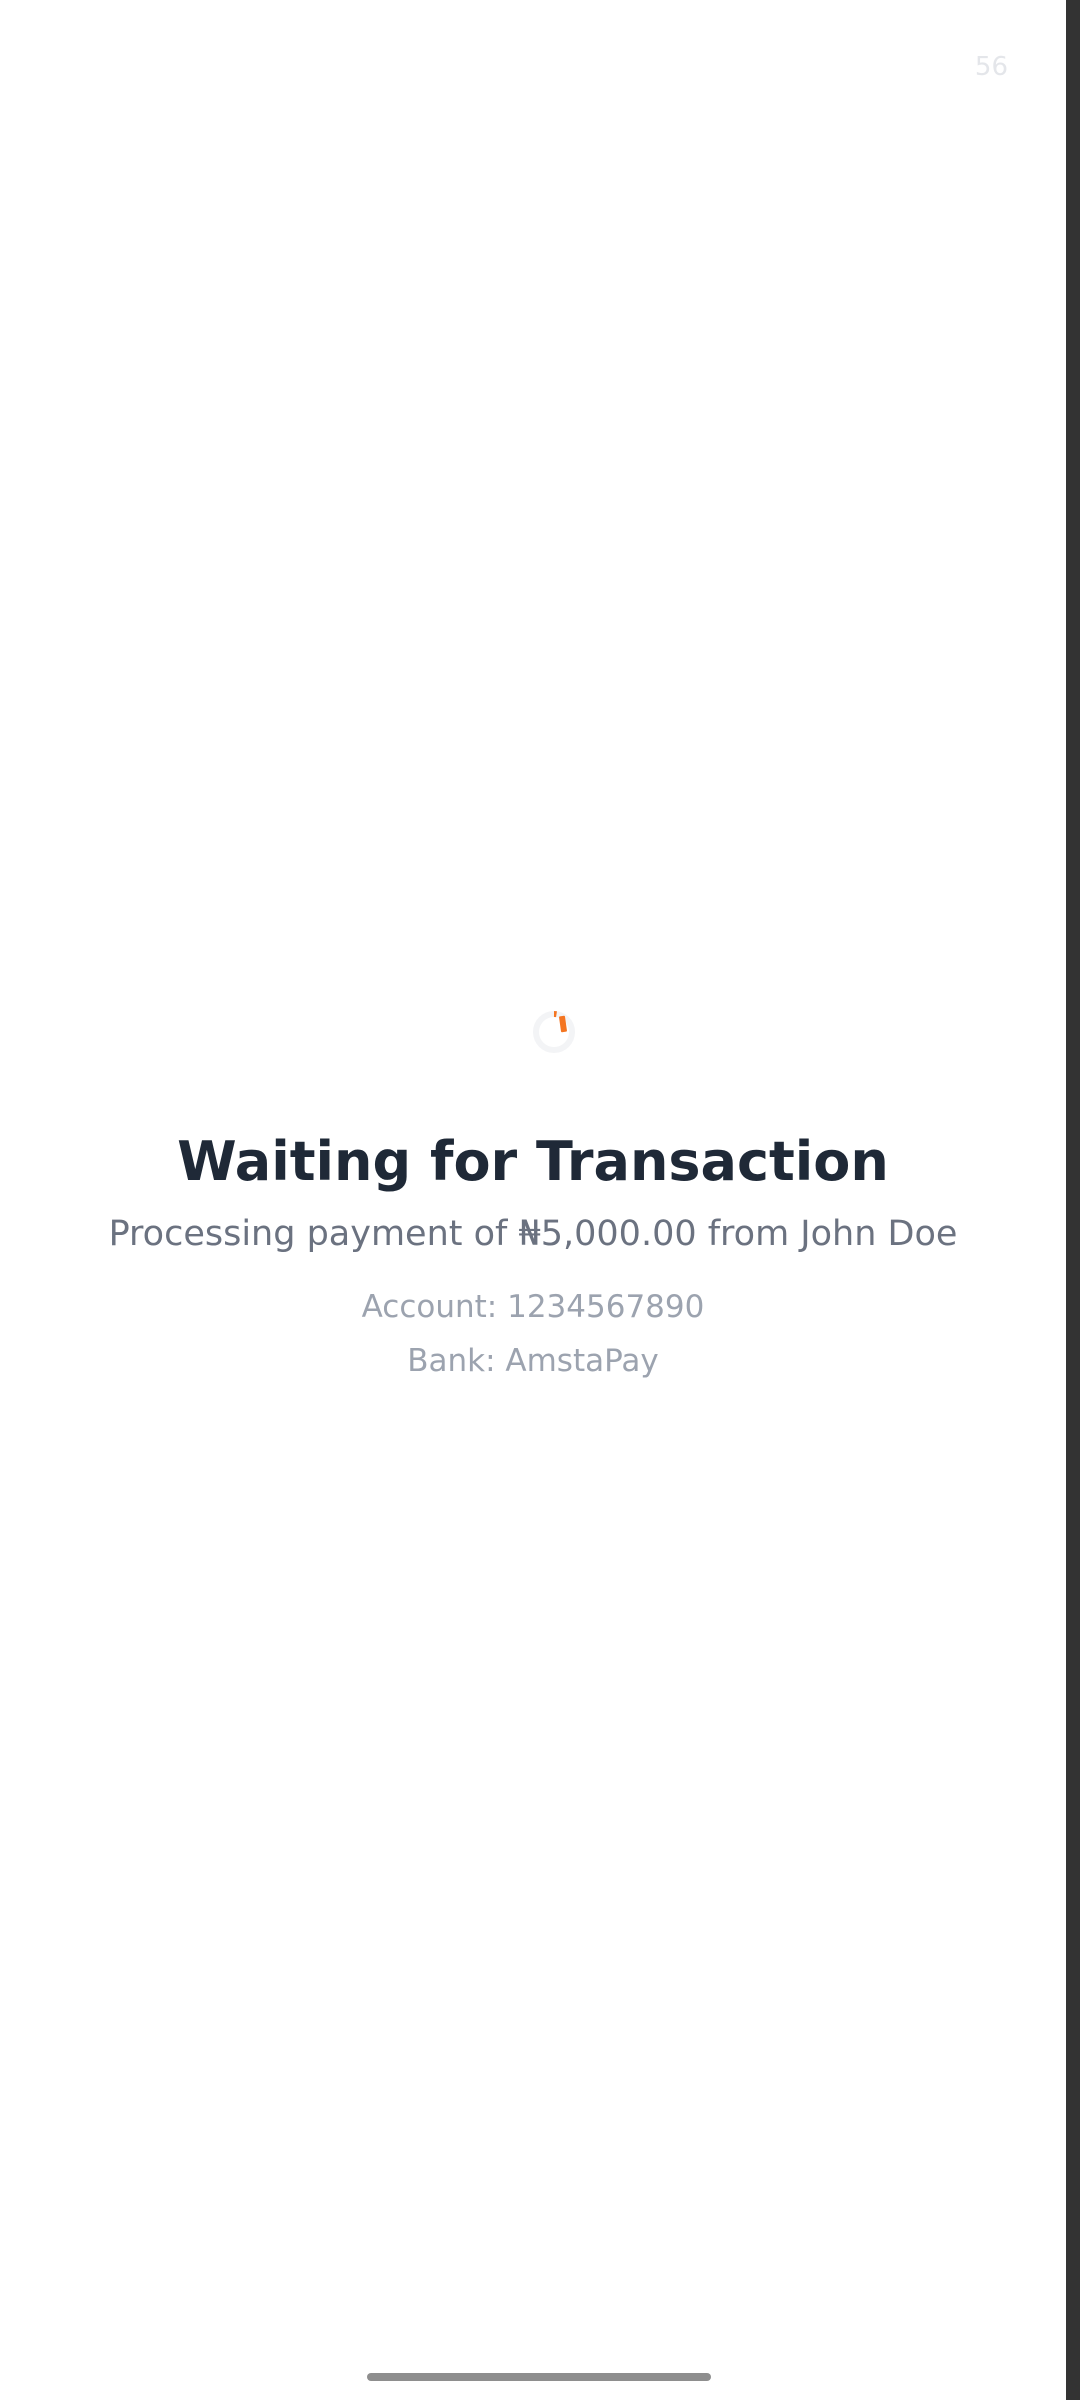 Image resolution: width=1080 pixels, height=2400 pixels. I want to click on countdown-timer: 56, so click(991, 67).